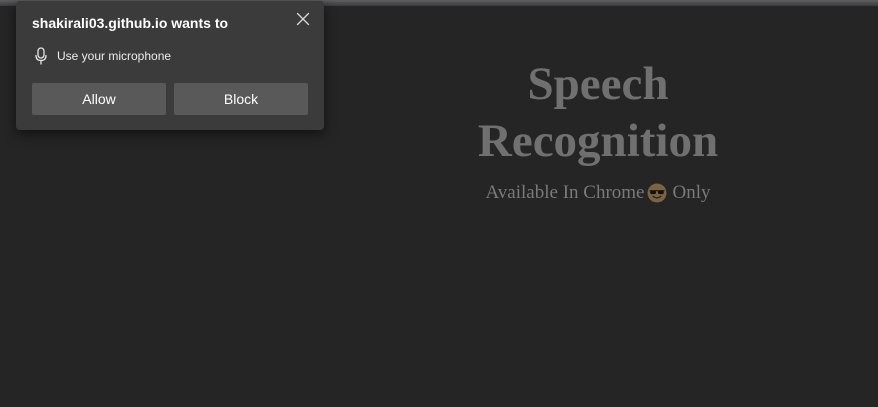  Describe the element at coordinates (598, 113) in the screenshot. I see `page-title: Speech Recognition` at that location.